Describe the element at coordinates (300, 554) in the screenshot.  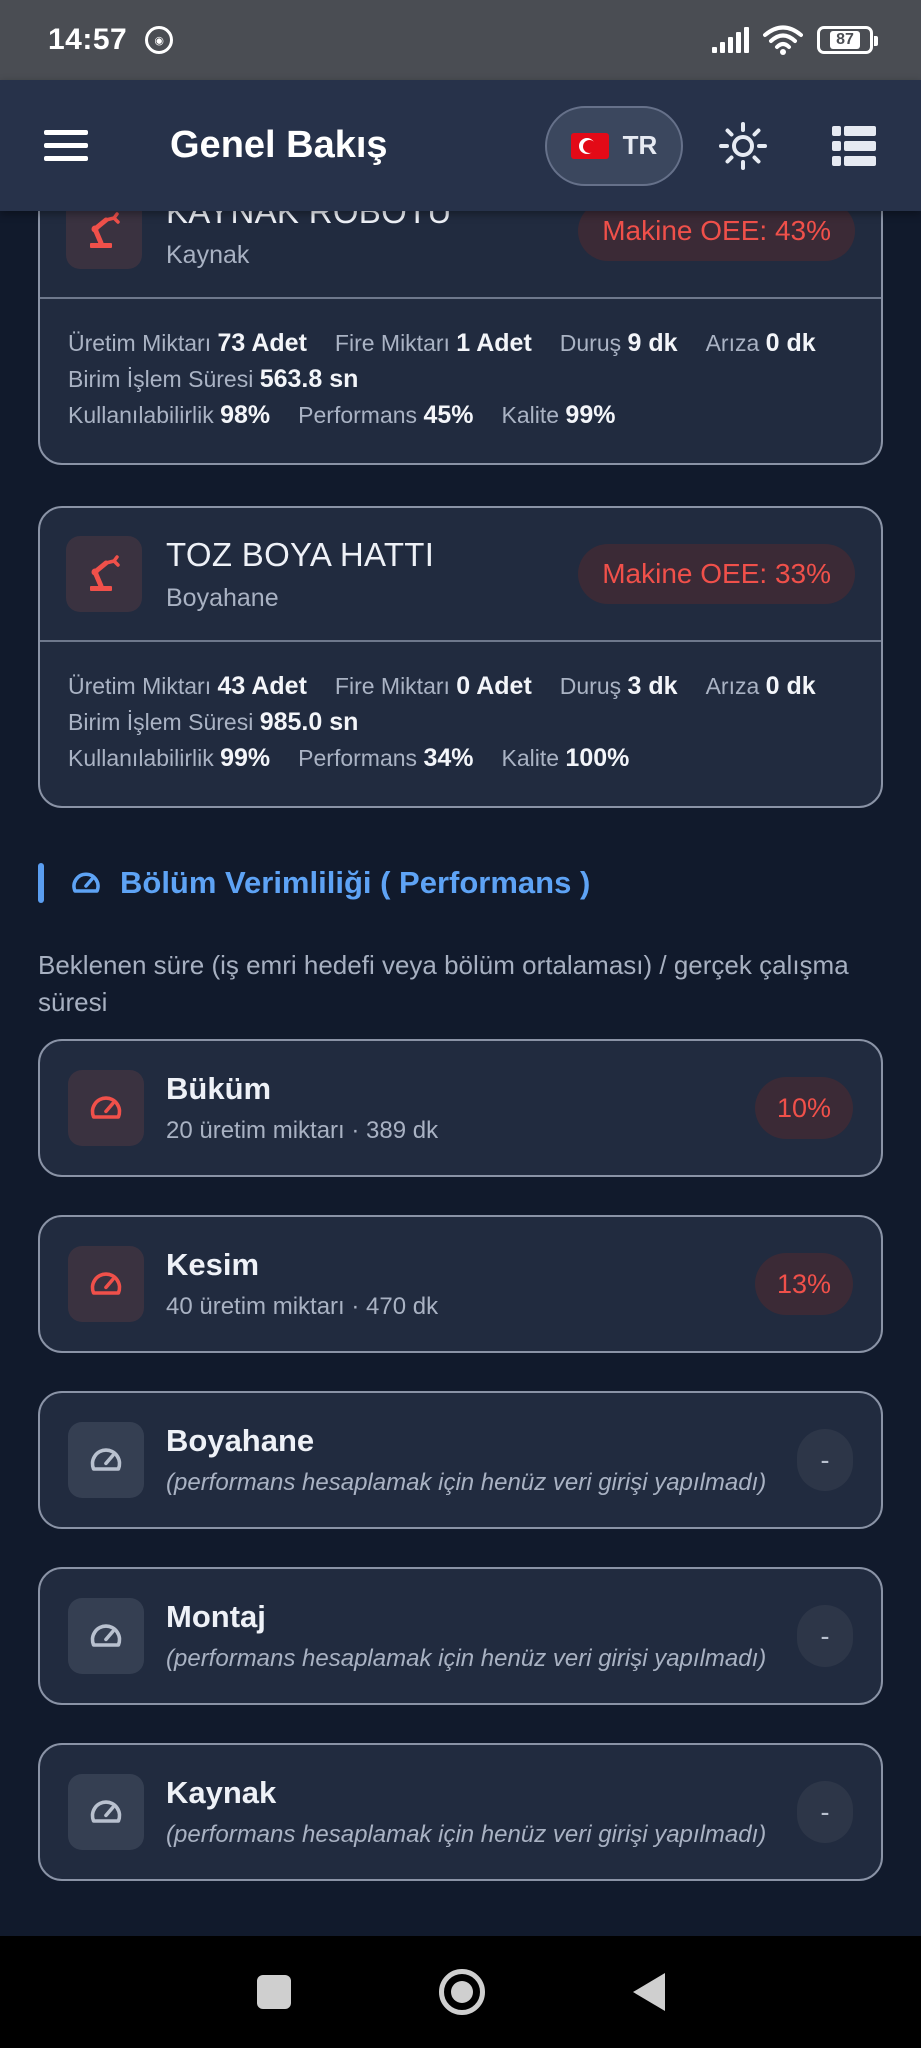
I see `machine-name: TOZ BOYA HATTI` at that location.